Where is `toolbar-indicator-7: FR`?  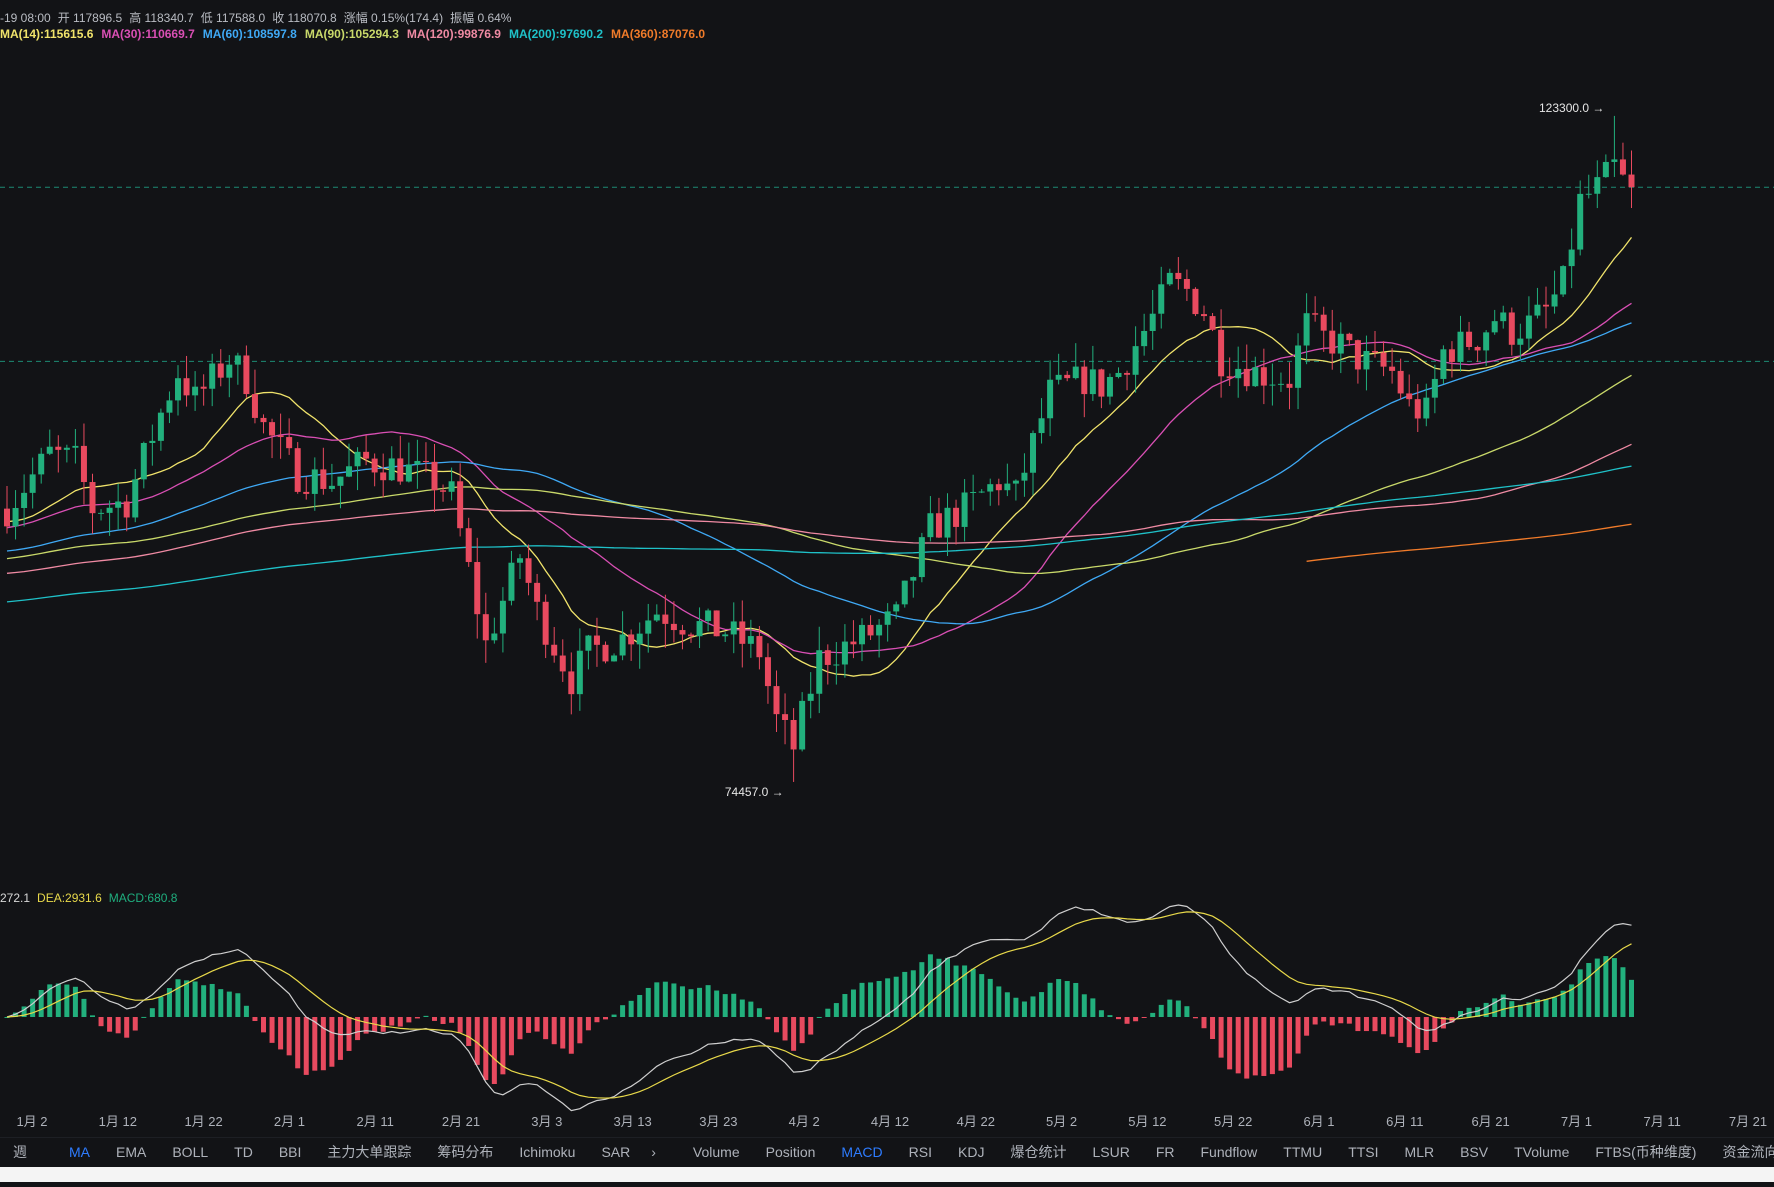
toolbar-indicator-7: FR is located at coordinates (1165, 1152).